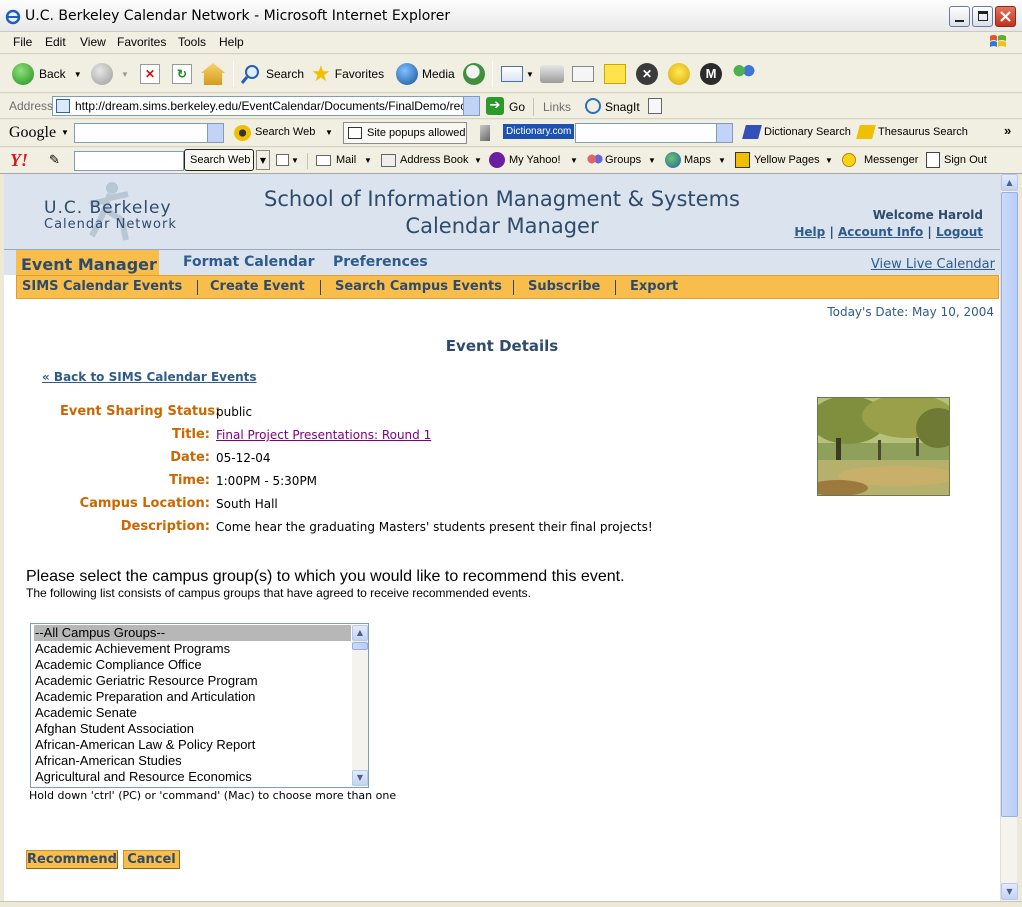 This screenshot has height=907, width=1022. Describe the element at coordinates (219, 160) in the screenshot. I see `yahoo-search-web-button: Search Web` at that location.